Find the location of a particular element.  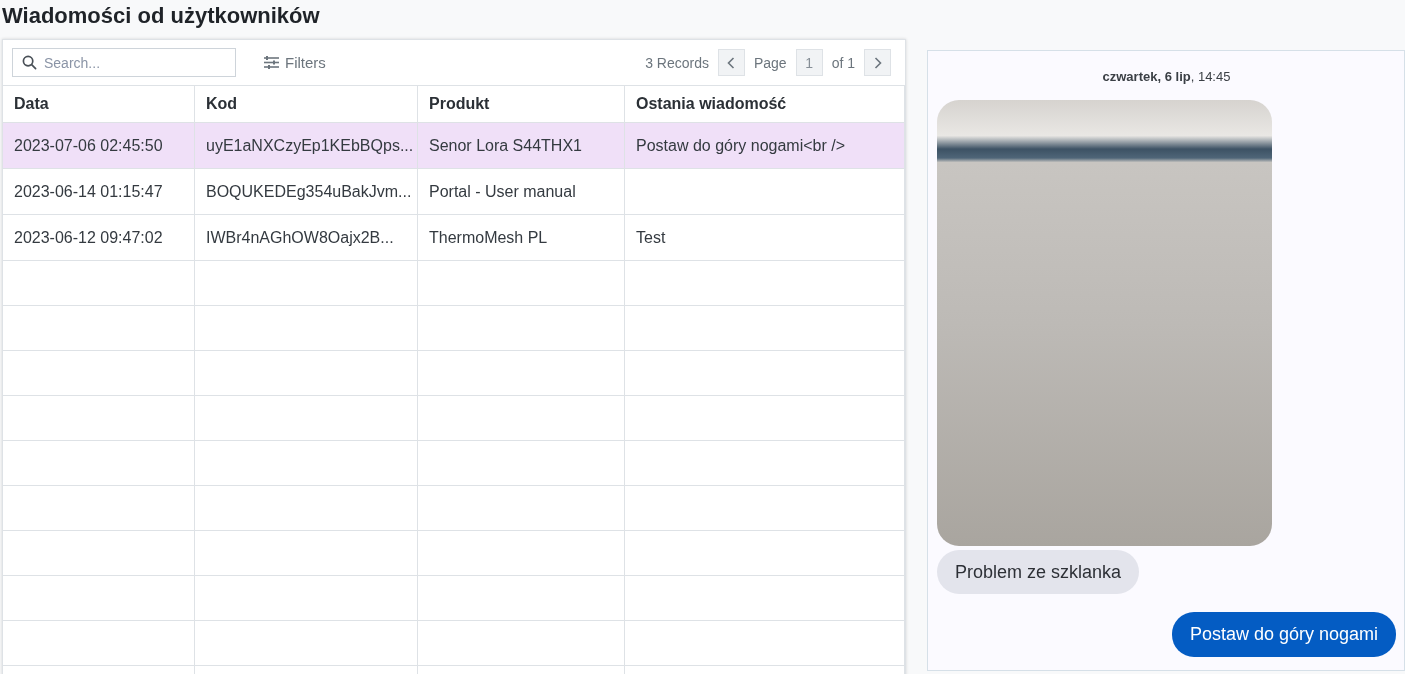

table-cell: ThermoMesh PL is located at coordinates (521, 237).